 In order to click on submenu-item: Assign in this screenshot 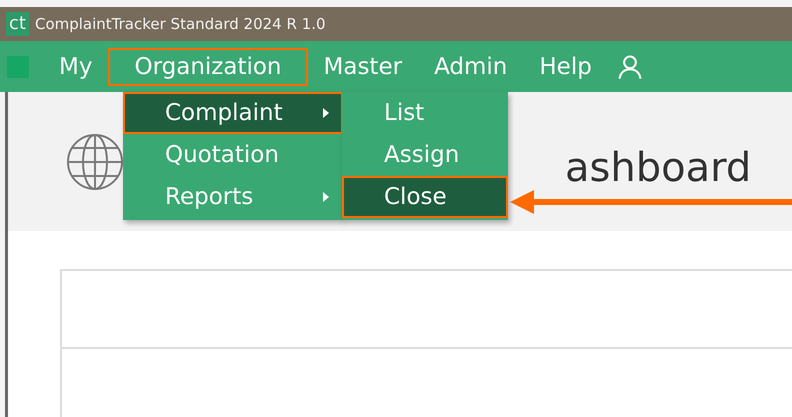, I will do `click(425, 155)`.